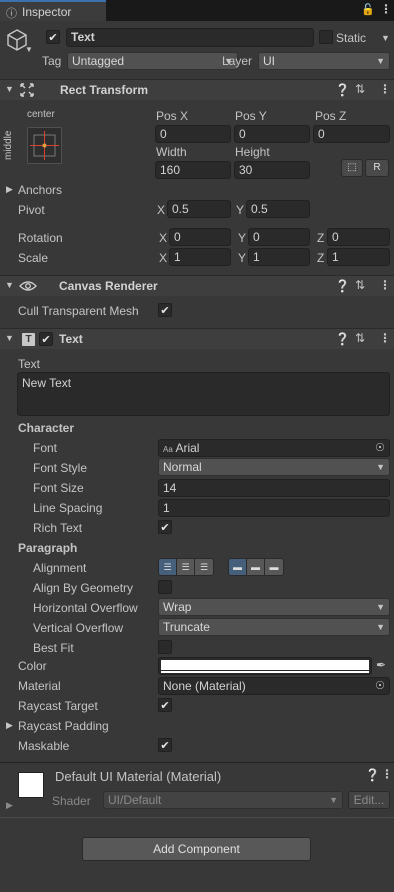 This screenshot has height=892, width=394. I want to click on align-left-icon: ☰, so click(168, 567).